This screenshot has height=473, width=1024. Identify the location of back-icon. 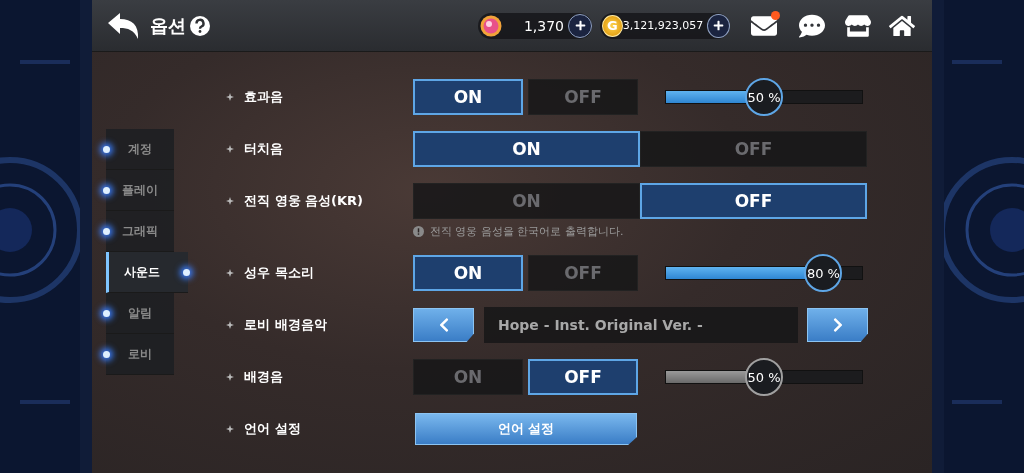
(123, 25).